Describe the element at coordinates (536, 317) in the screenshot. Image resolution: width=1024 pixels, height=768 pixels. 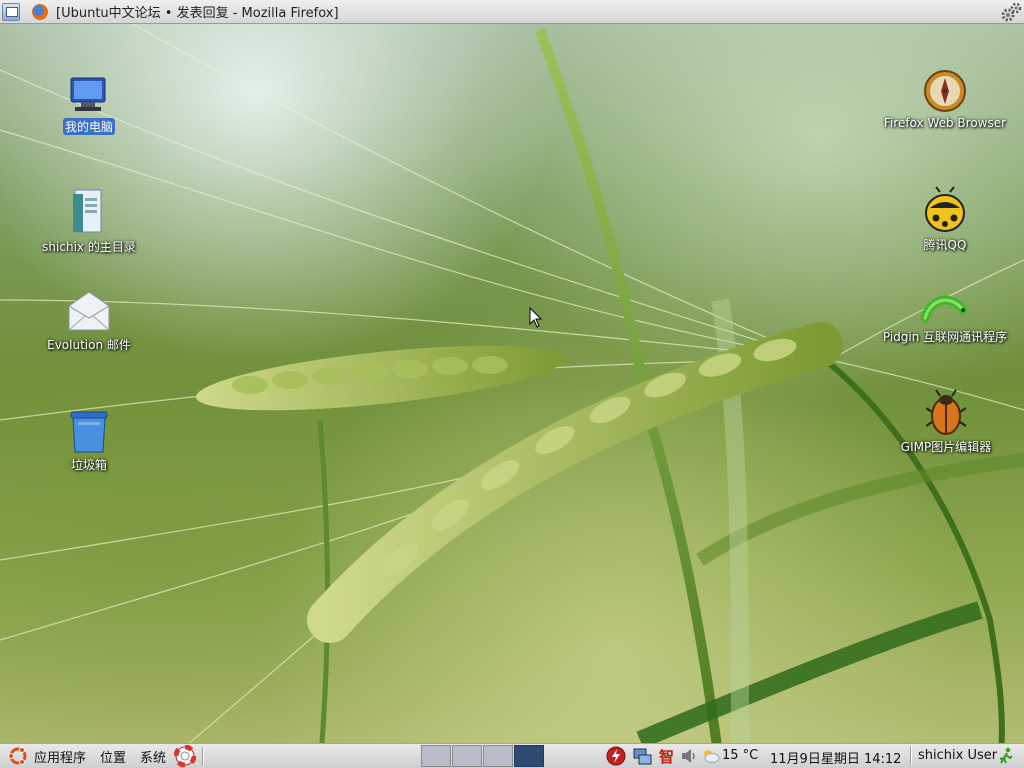
I see `mouse-cursor-icon` at that location.